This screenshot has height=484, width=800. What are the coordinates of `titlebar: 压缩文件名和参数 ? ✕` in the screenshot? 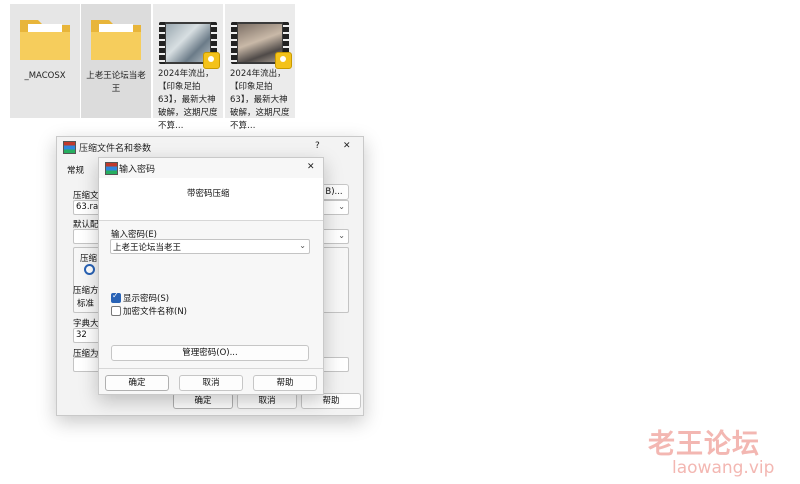 It's located at (210, 147).